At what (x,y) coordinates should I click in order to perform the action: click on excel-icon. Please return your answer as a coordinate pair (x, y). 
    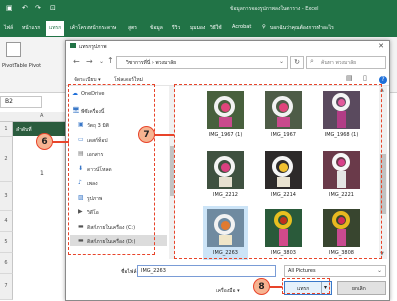
    Looking at the image, I should click on (73, 45).